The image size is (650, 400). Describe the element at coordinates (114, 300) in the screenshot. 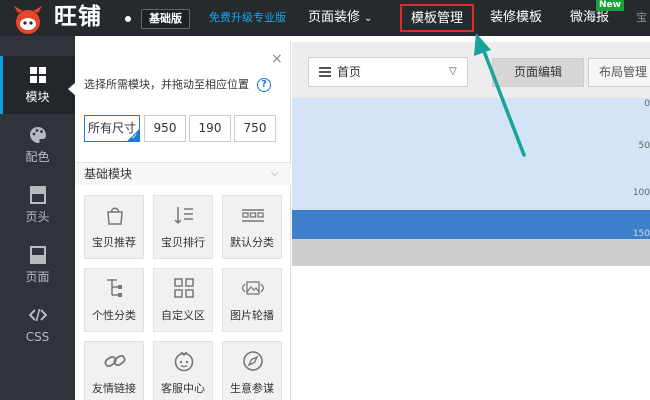

I see `module-item-custom-category: 个性分类` at that location.